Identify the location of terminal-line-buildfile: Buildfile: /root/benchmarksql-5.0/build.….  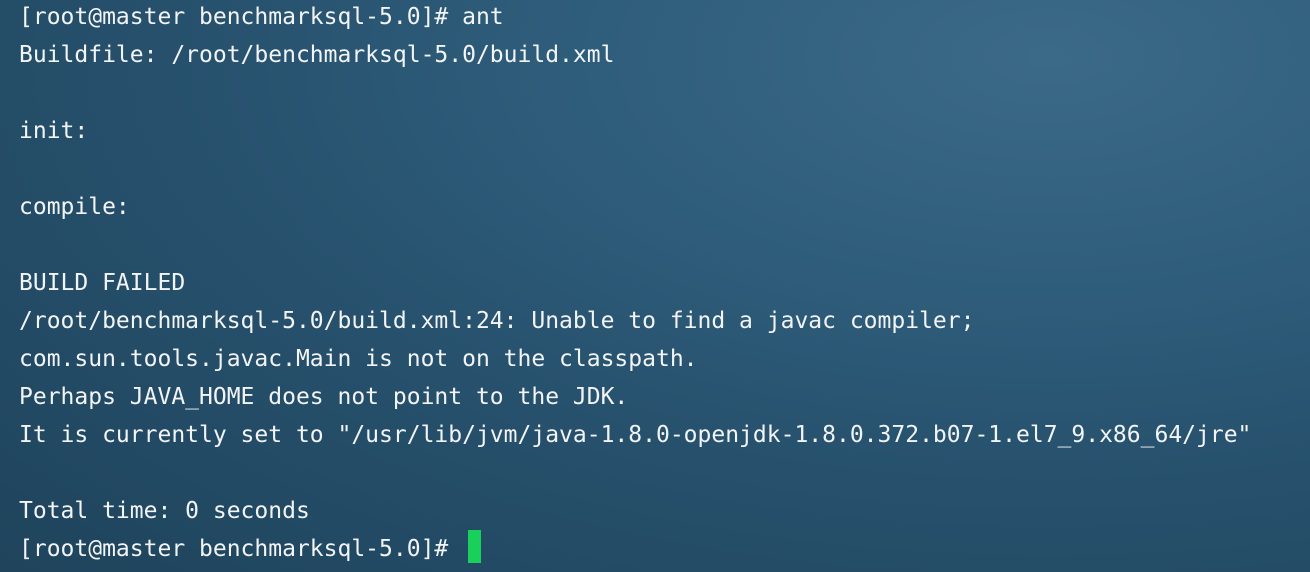
(317, 55).